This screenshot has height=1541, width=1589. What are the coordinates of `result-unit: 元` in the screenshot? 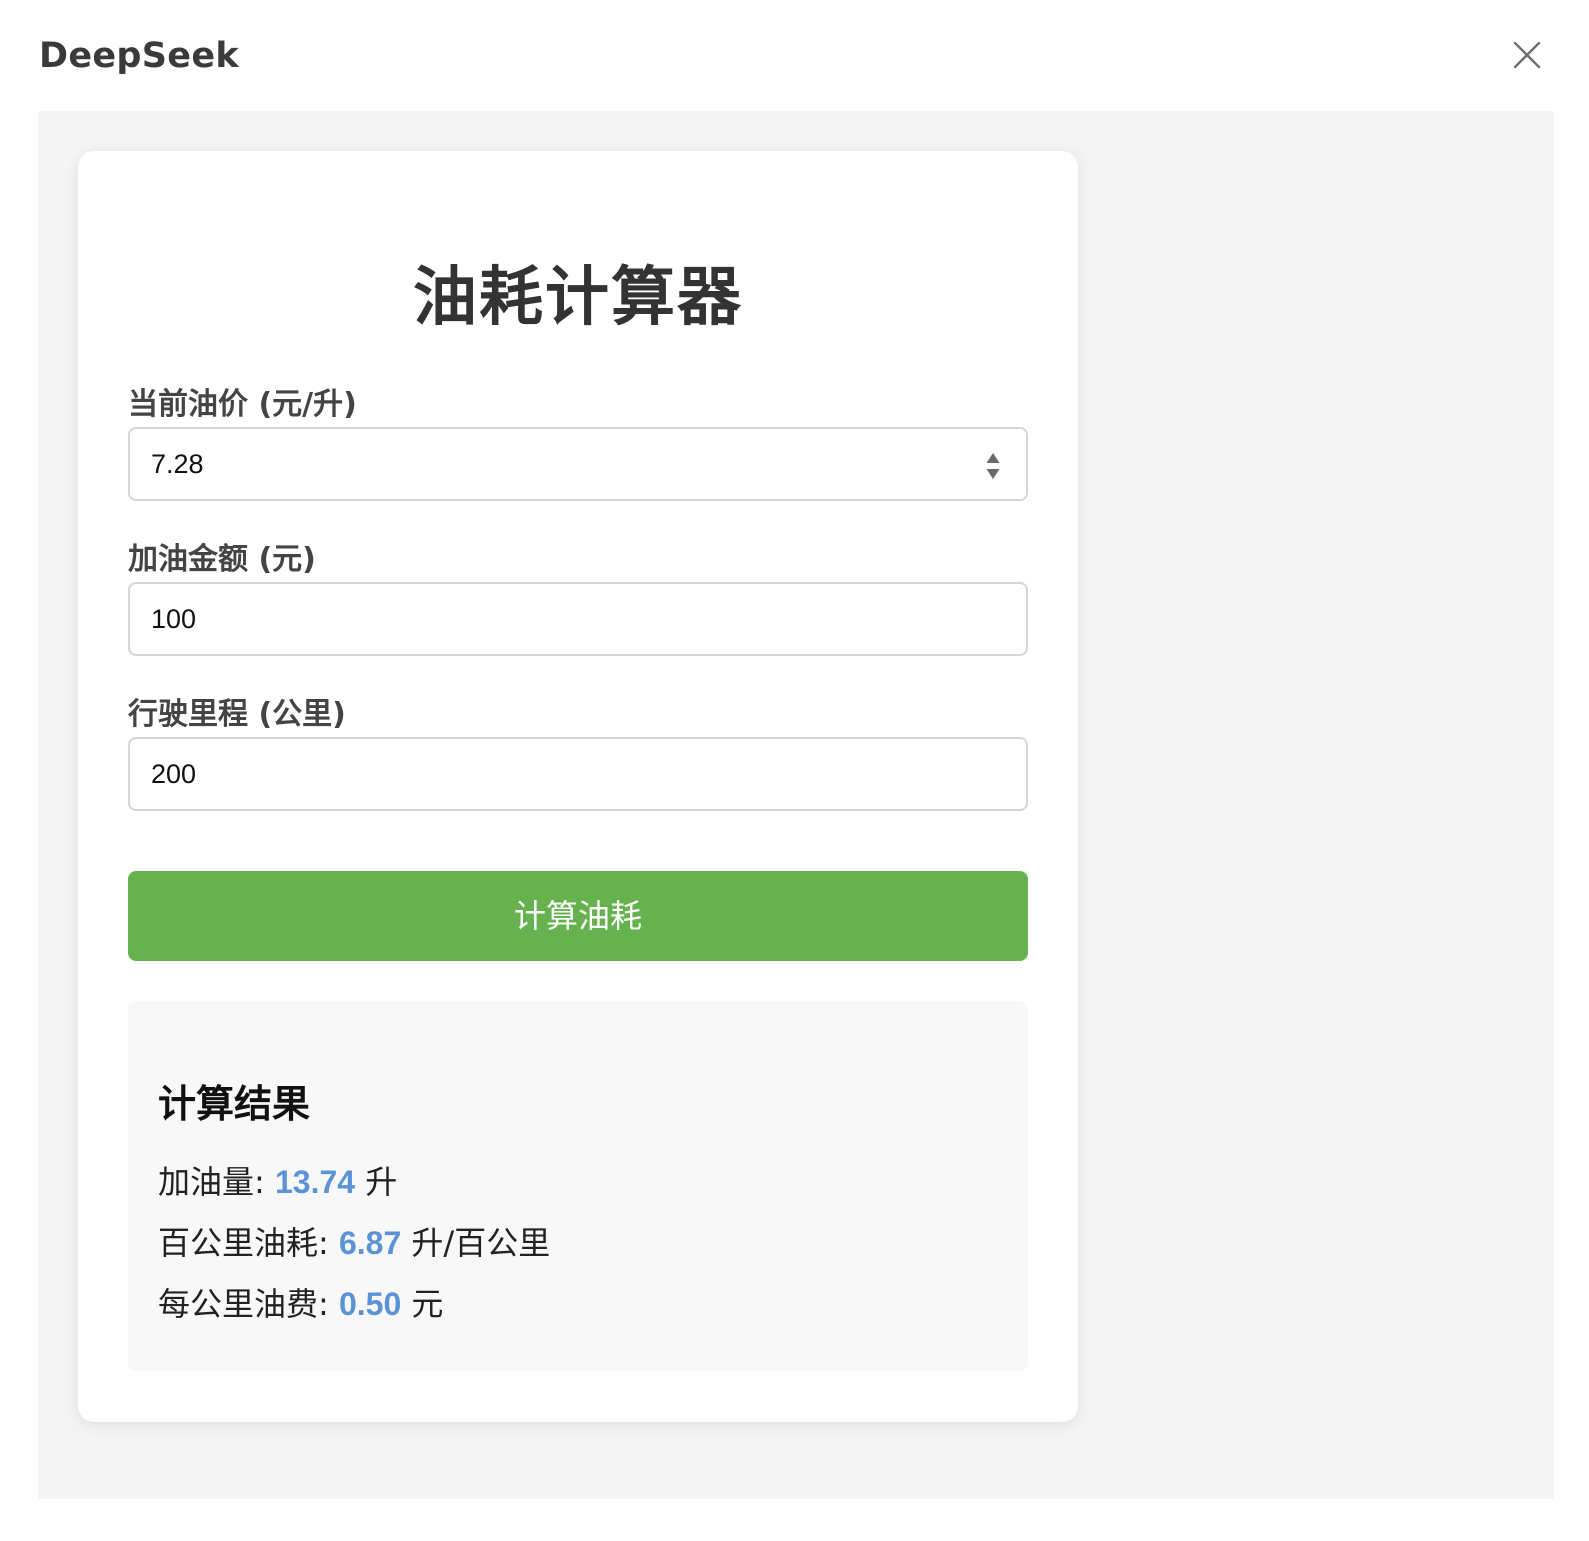 It's located at (422, 1304).